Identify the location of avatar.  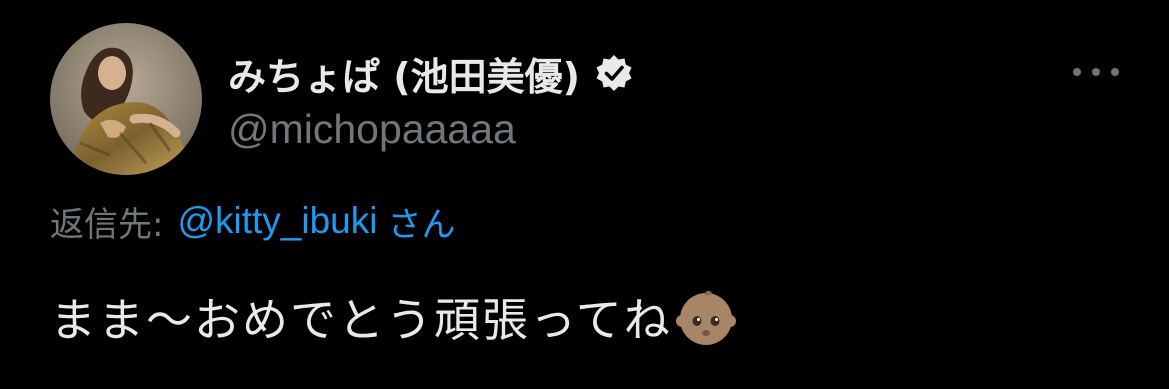
(126, 99).